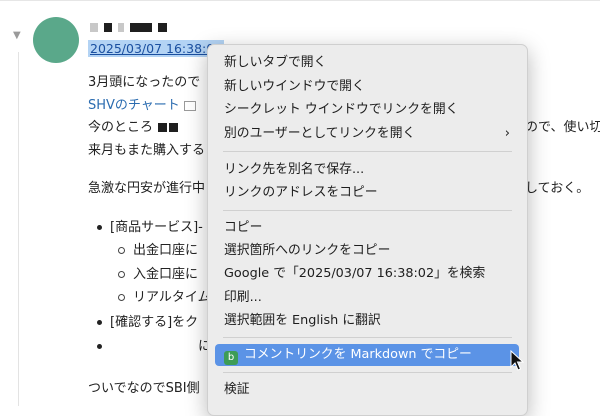 The height and width of the screenshot is (416, 600). Describe the element at coordinates (17, 36) in the screenshot. I see `collapse-toggle-icon: ▼` at that location.